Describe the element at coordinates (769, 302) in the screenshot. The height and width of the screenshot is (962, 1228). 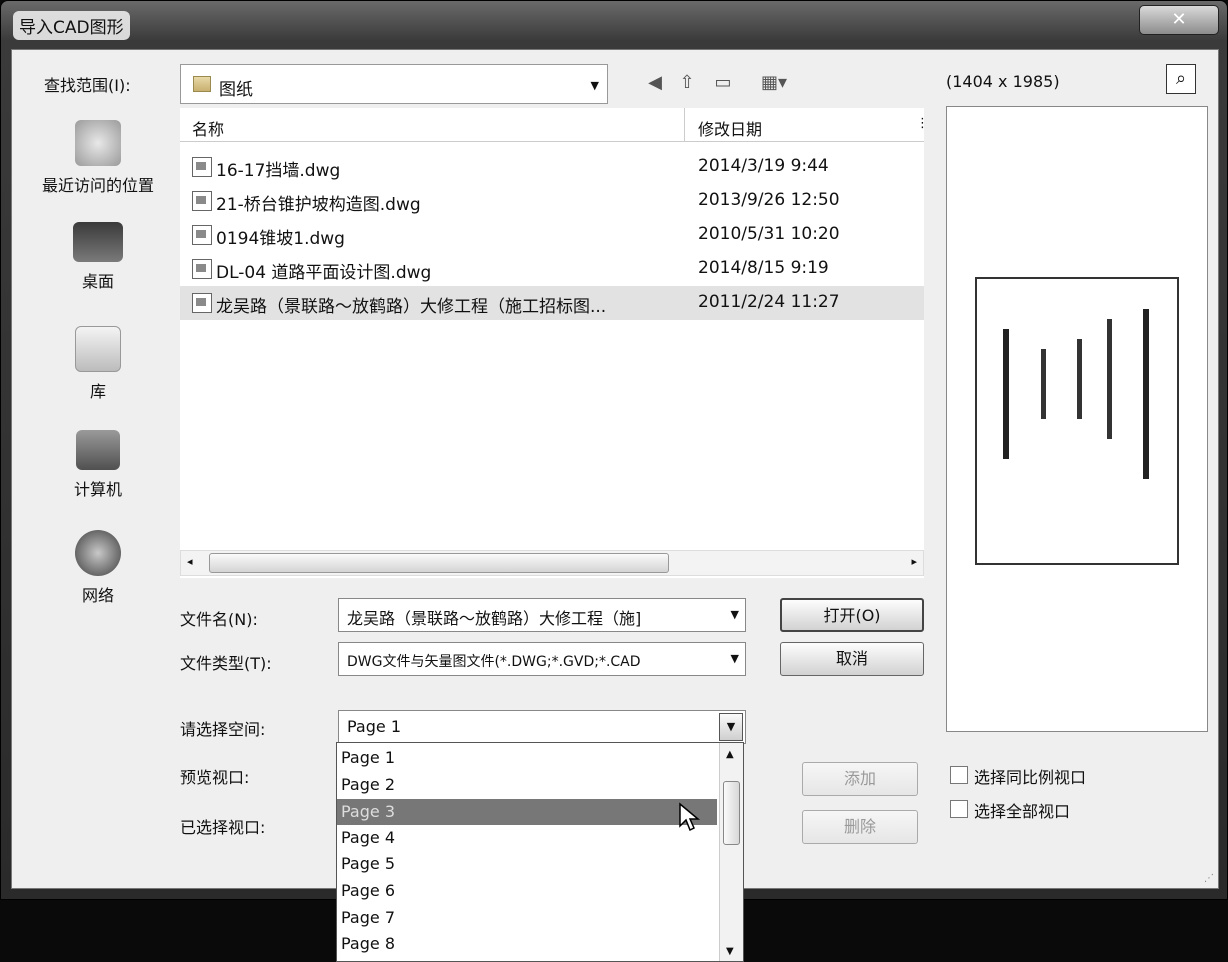
I see `file-date: 2011/2/24 11:27` at that location.